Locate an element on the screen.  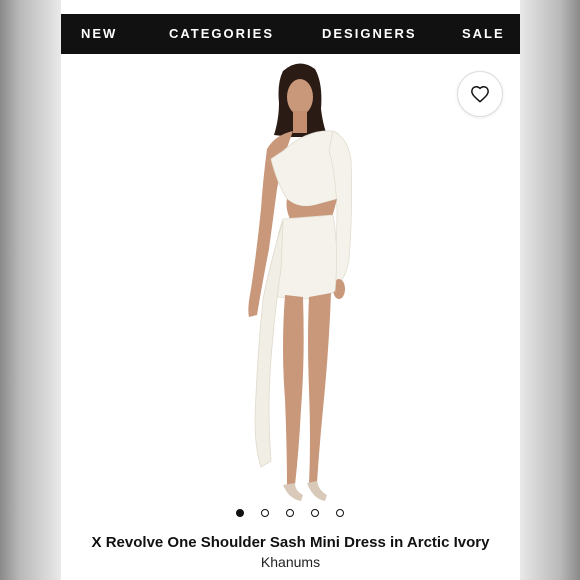
favorite-button is located at coordinates (480, 94).